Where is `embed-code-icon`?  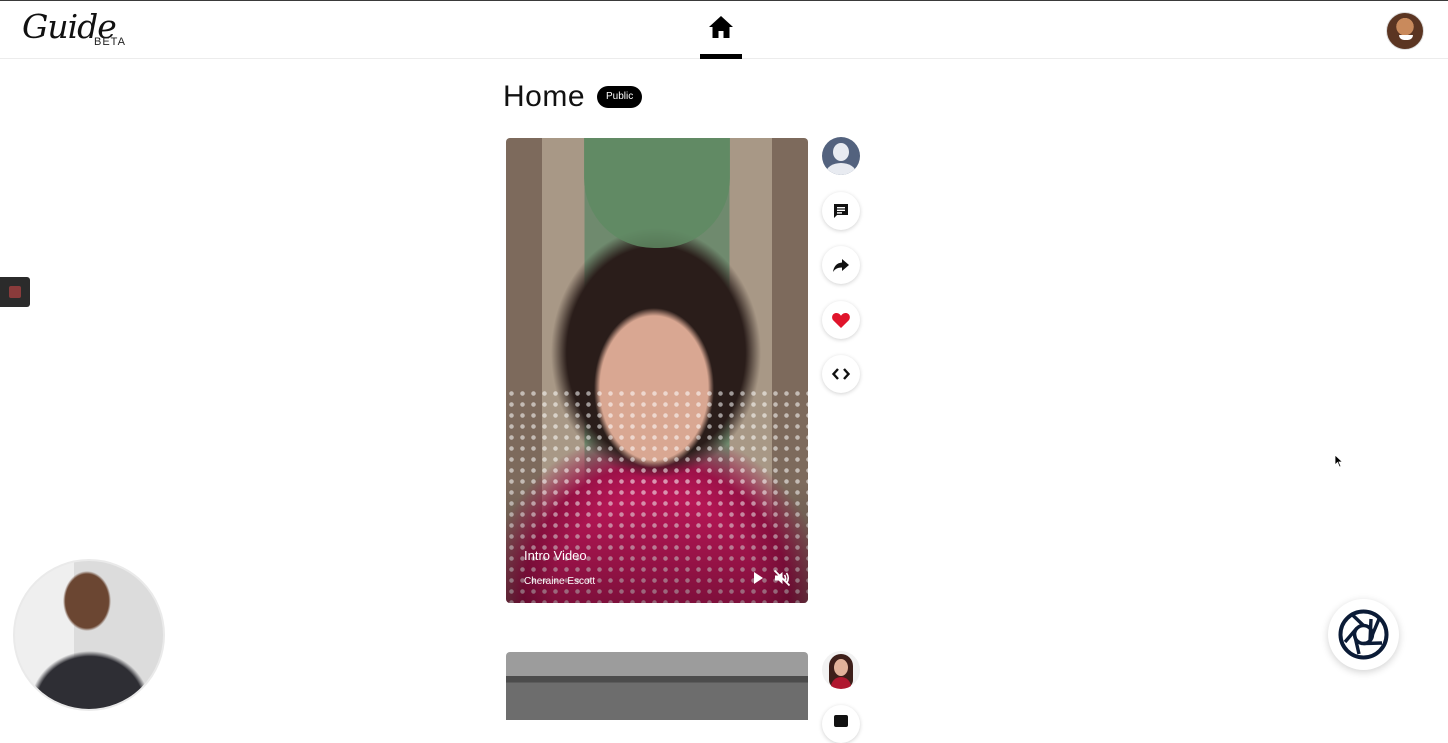
embed-code-icon is located at coordinates (841, 374).